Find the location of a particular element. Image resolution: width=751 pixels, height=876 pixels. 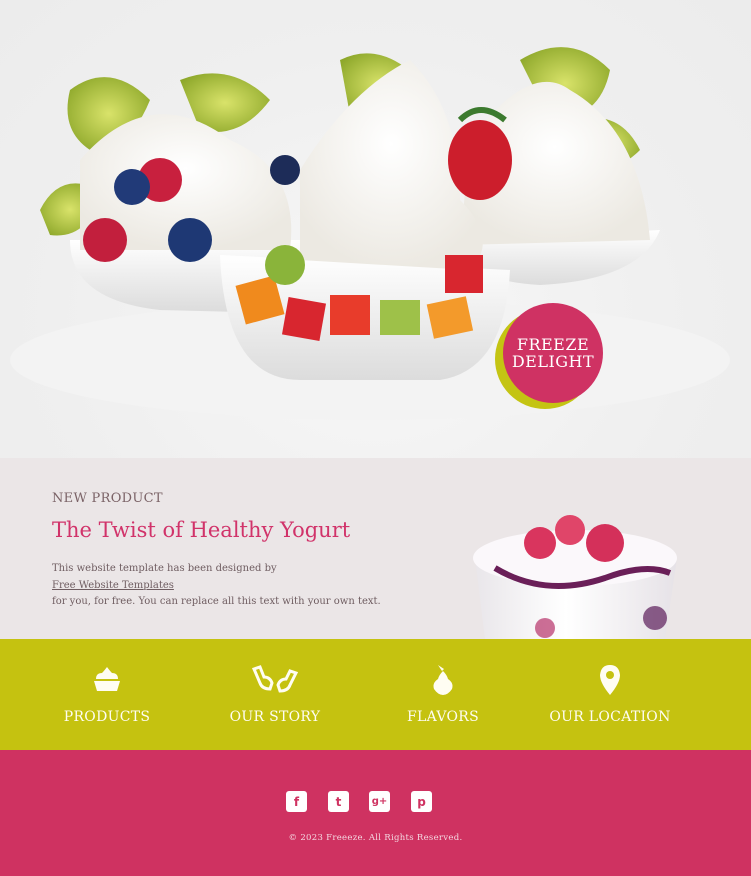

google-plus-icon: g+ is located at coordinates (379, 801).